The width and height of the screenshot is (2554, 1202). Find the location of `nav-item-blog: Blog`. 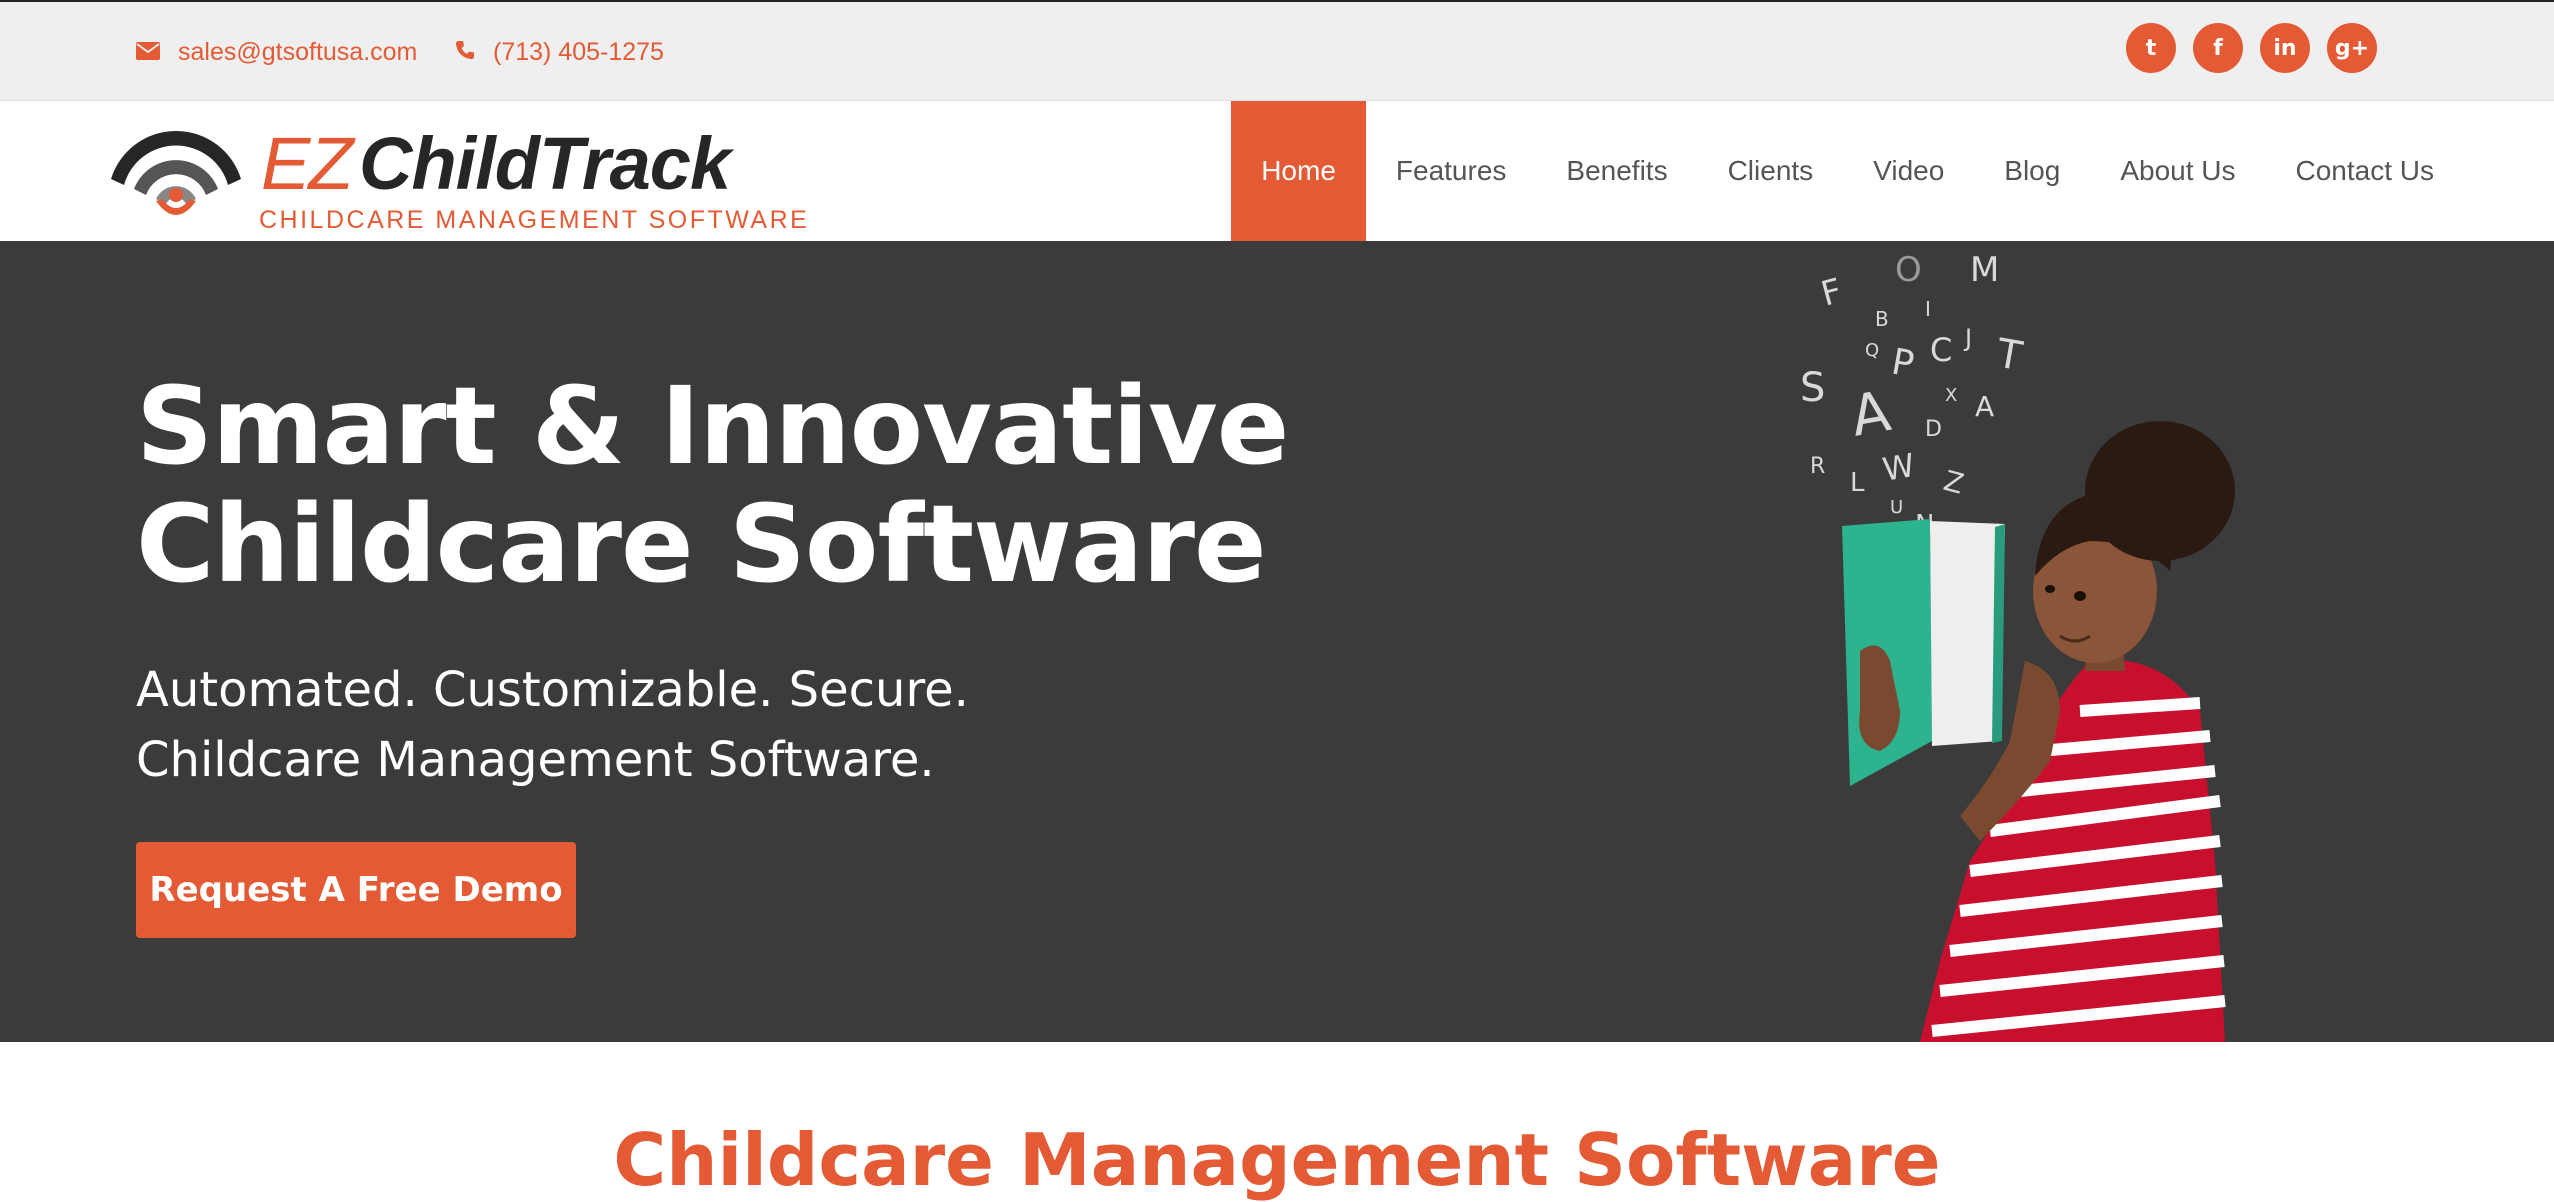

nav-item-blog: Blog is located at coordinates (2032, 171).